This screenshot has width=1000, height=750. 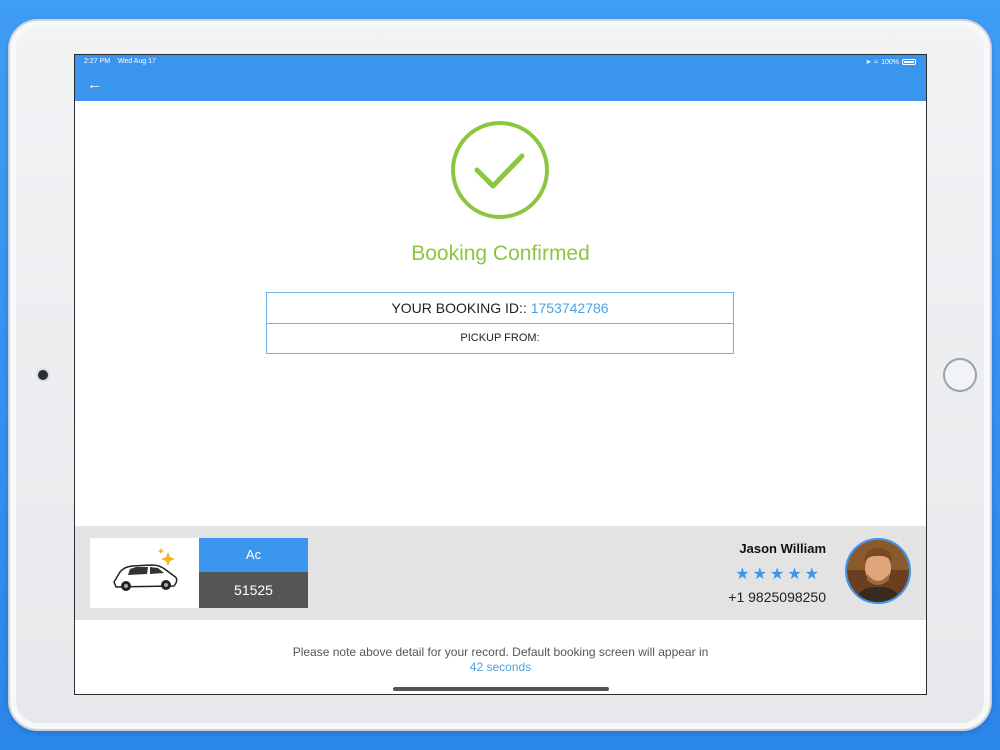 I want to click on vehicle-image, so click(x=144, y=573).